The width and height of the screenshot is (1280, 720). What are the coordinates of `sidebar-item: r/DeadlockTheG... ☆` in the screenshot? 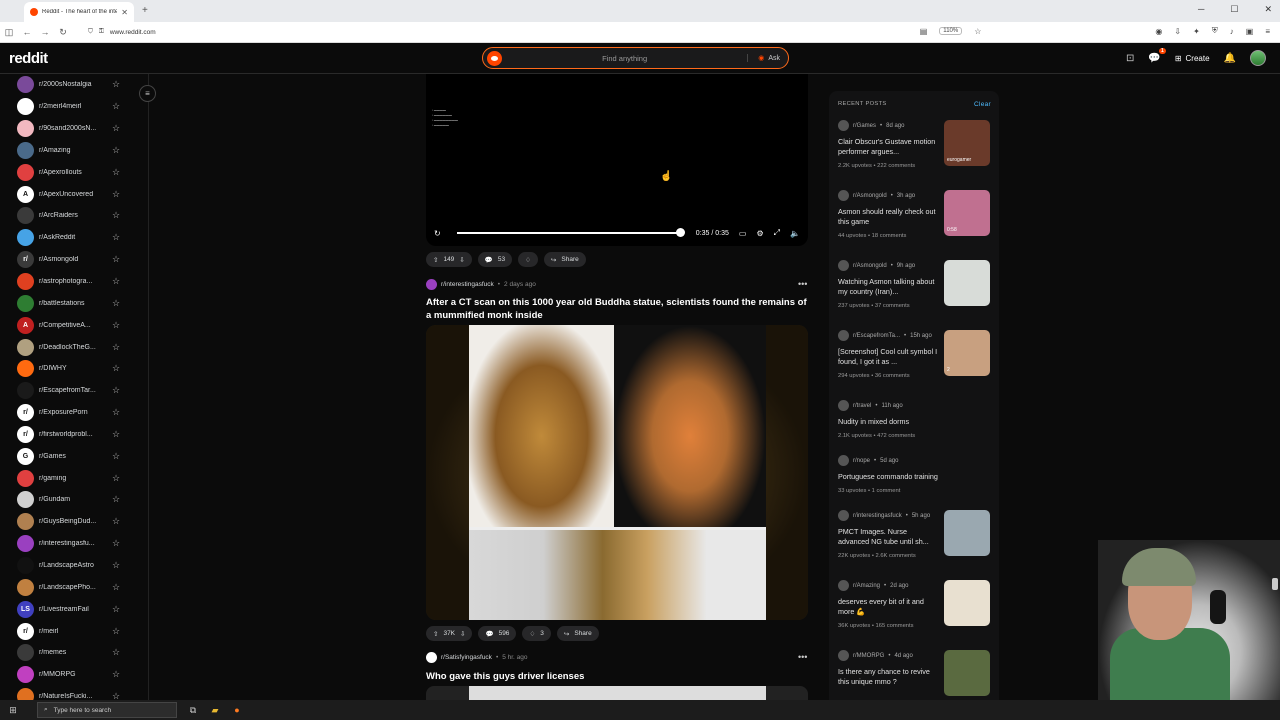 It's located at (74, 347).